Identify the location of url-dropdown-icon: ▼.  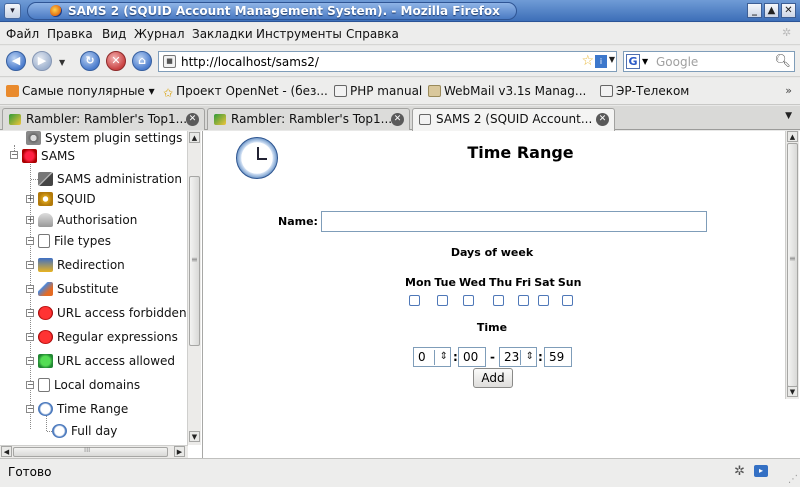
(612, 59).